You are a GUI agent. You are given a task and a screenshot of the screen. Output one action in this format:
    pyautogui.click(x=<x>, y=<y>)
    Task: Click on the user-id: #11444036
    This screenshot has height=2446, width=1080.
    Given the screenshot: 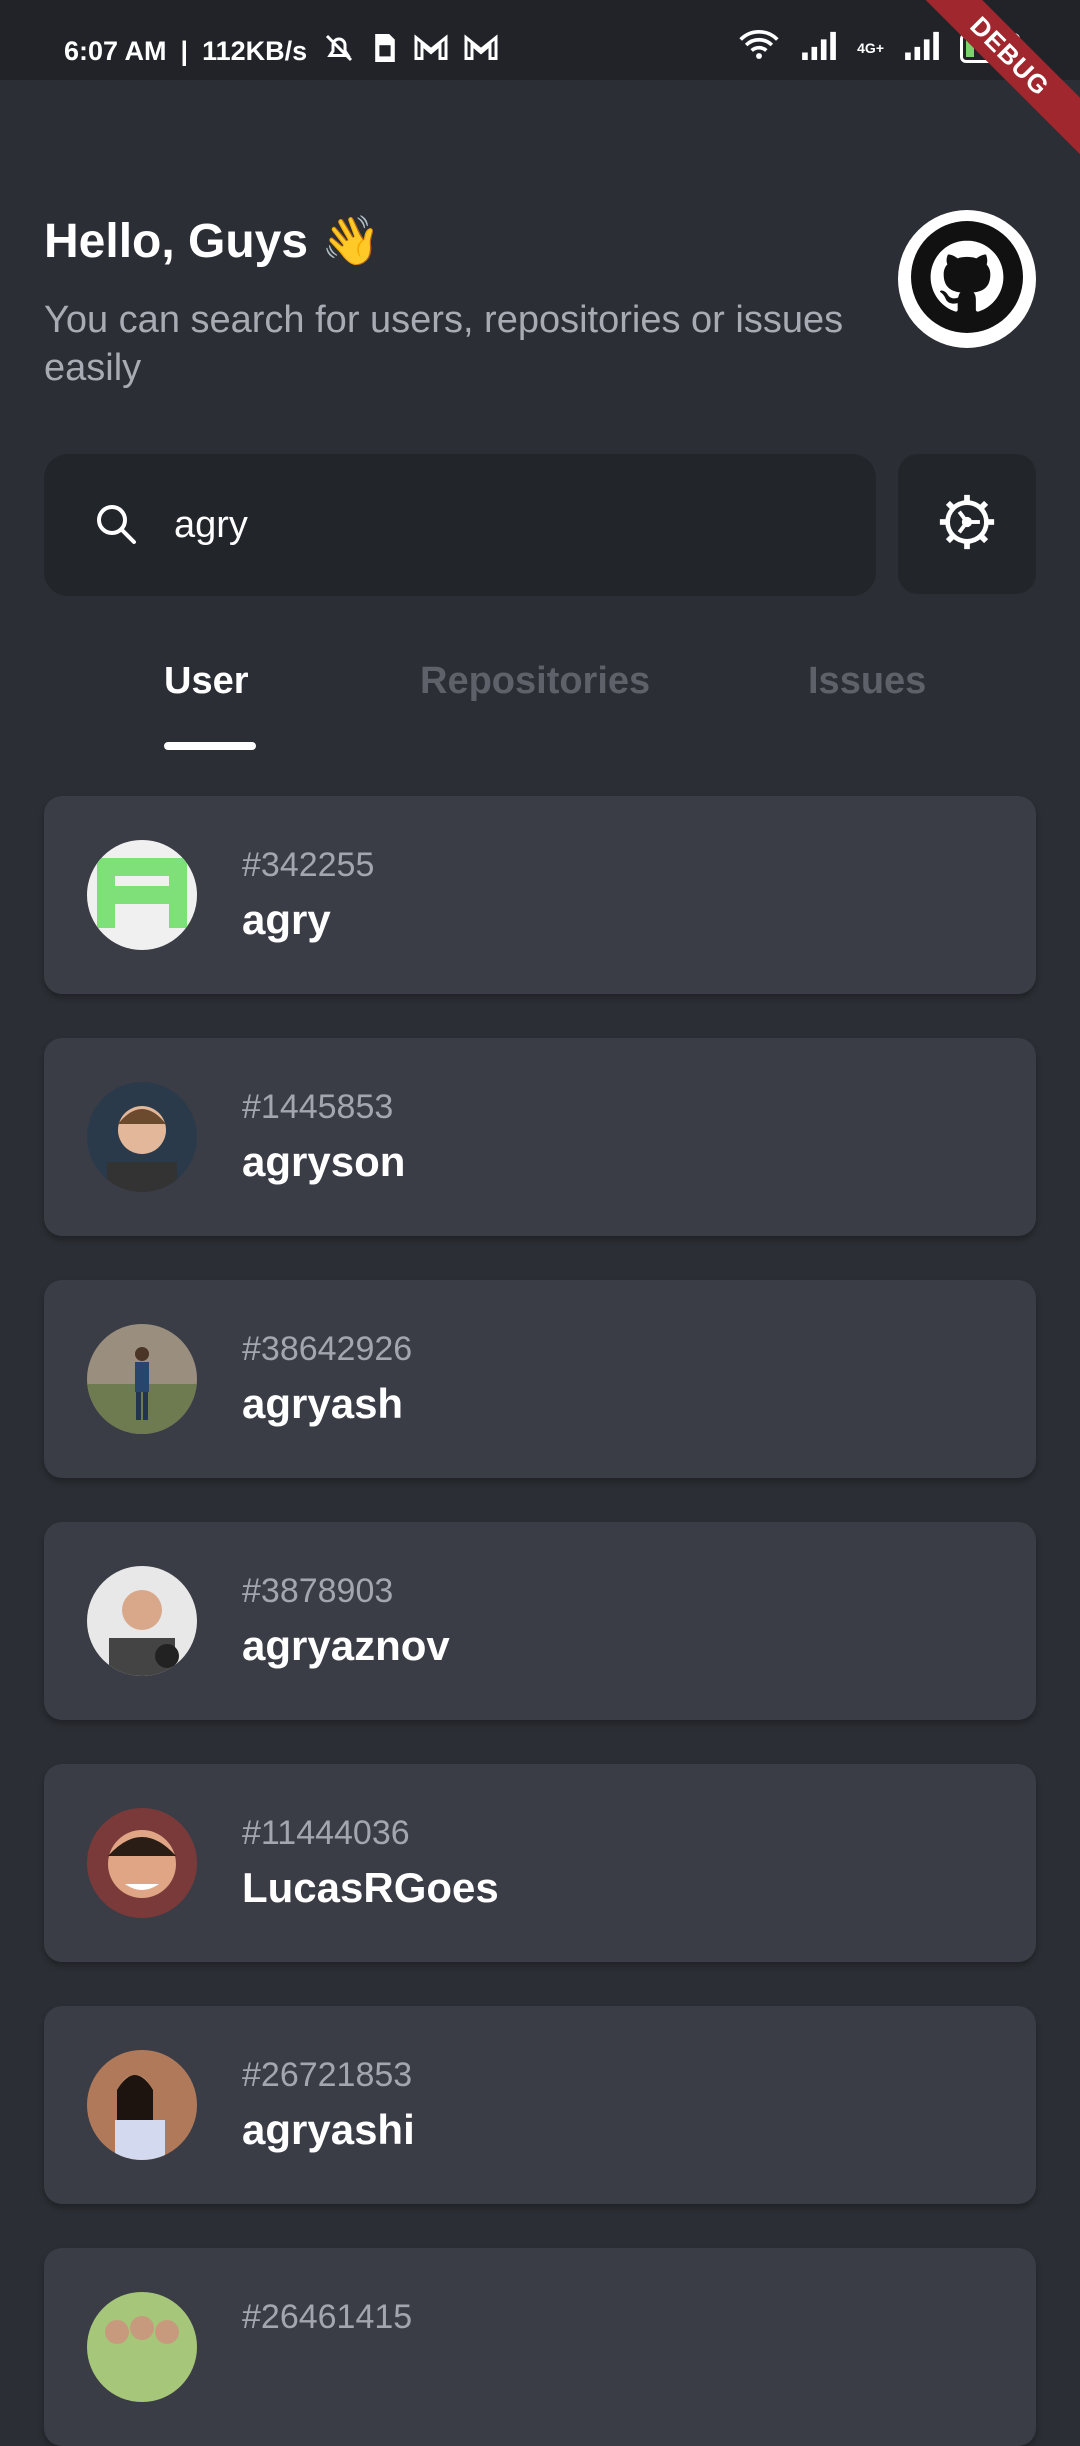 What is the action you would take?
    pyautogui.click(x=326, y=1833)
    